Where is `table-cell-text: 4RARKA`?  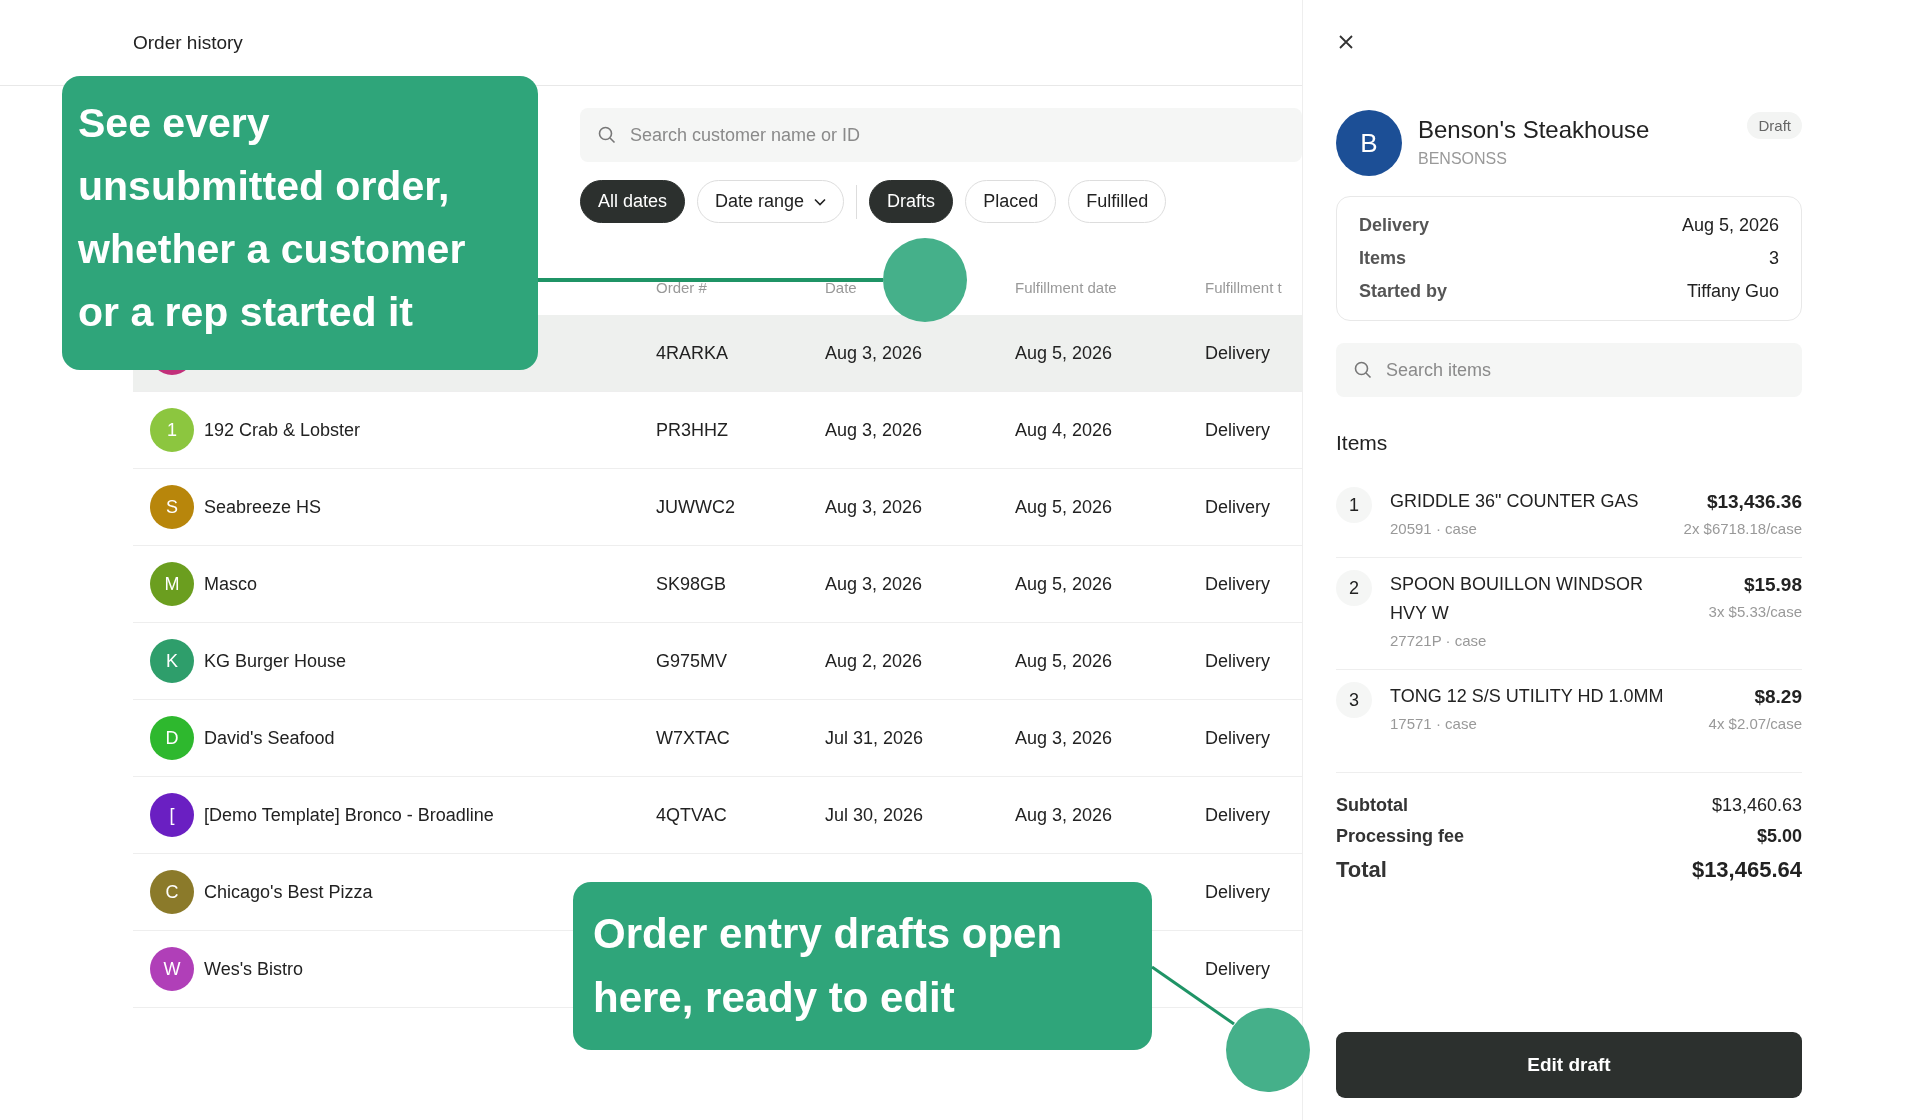
table-cell-text: 4RARKA is located at coordinates (693, 353).